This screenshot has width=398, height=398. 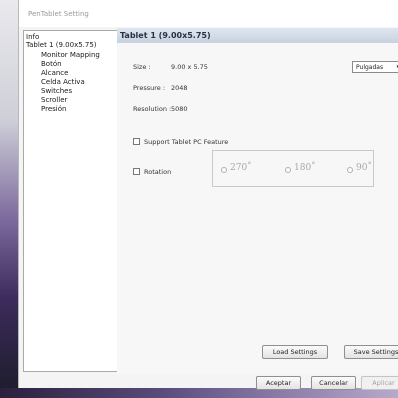 I want to click on tree-item-monitor-mapping: Monitor Mapping, so click(x=70, y=55).